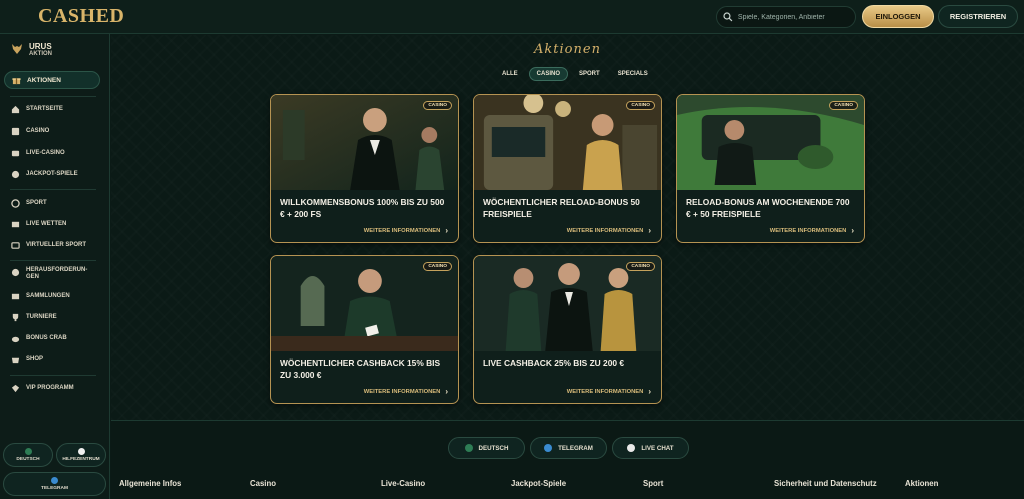 Image resolution: width=1024 pixels, height=499 pixels. What do you see at coordinates (921, 483) in the screenshot?
I see `footer-column-aktionen: Aktionen` at bounding box center [921, 483].